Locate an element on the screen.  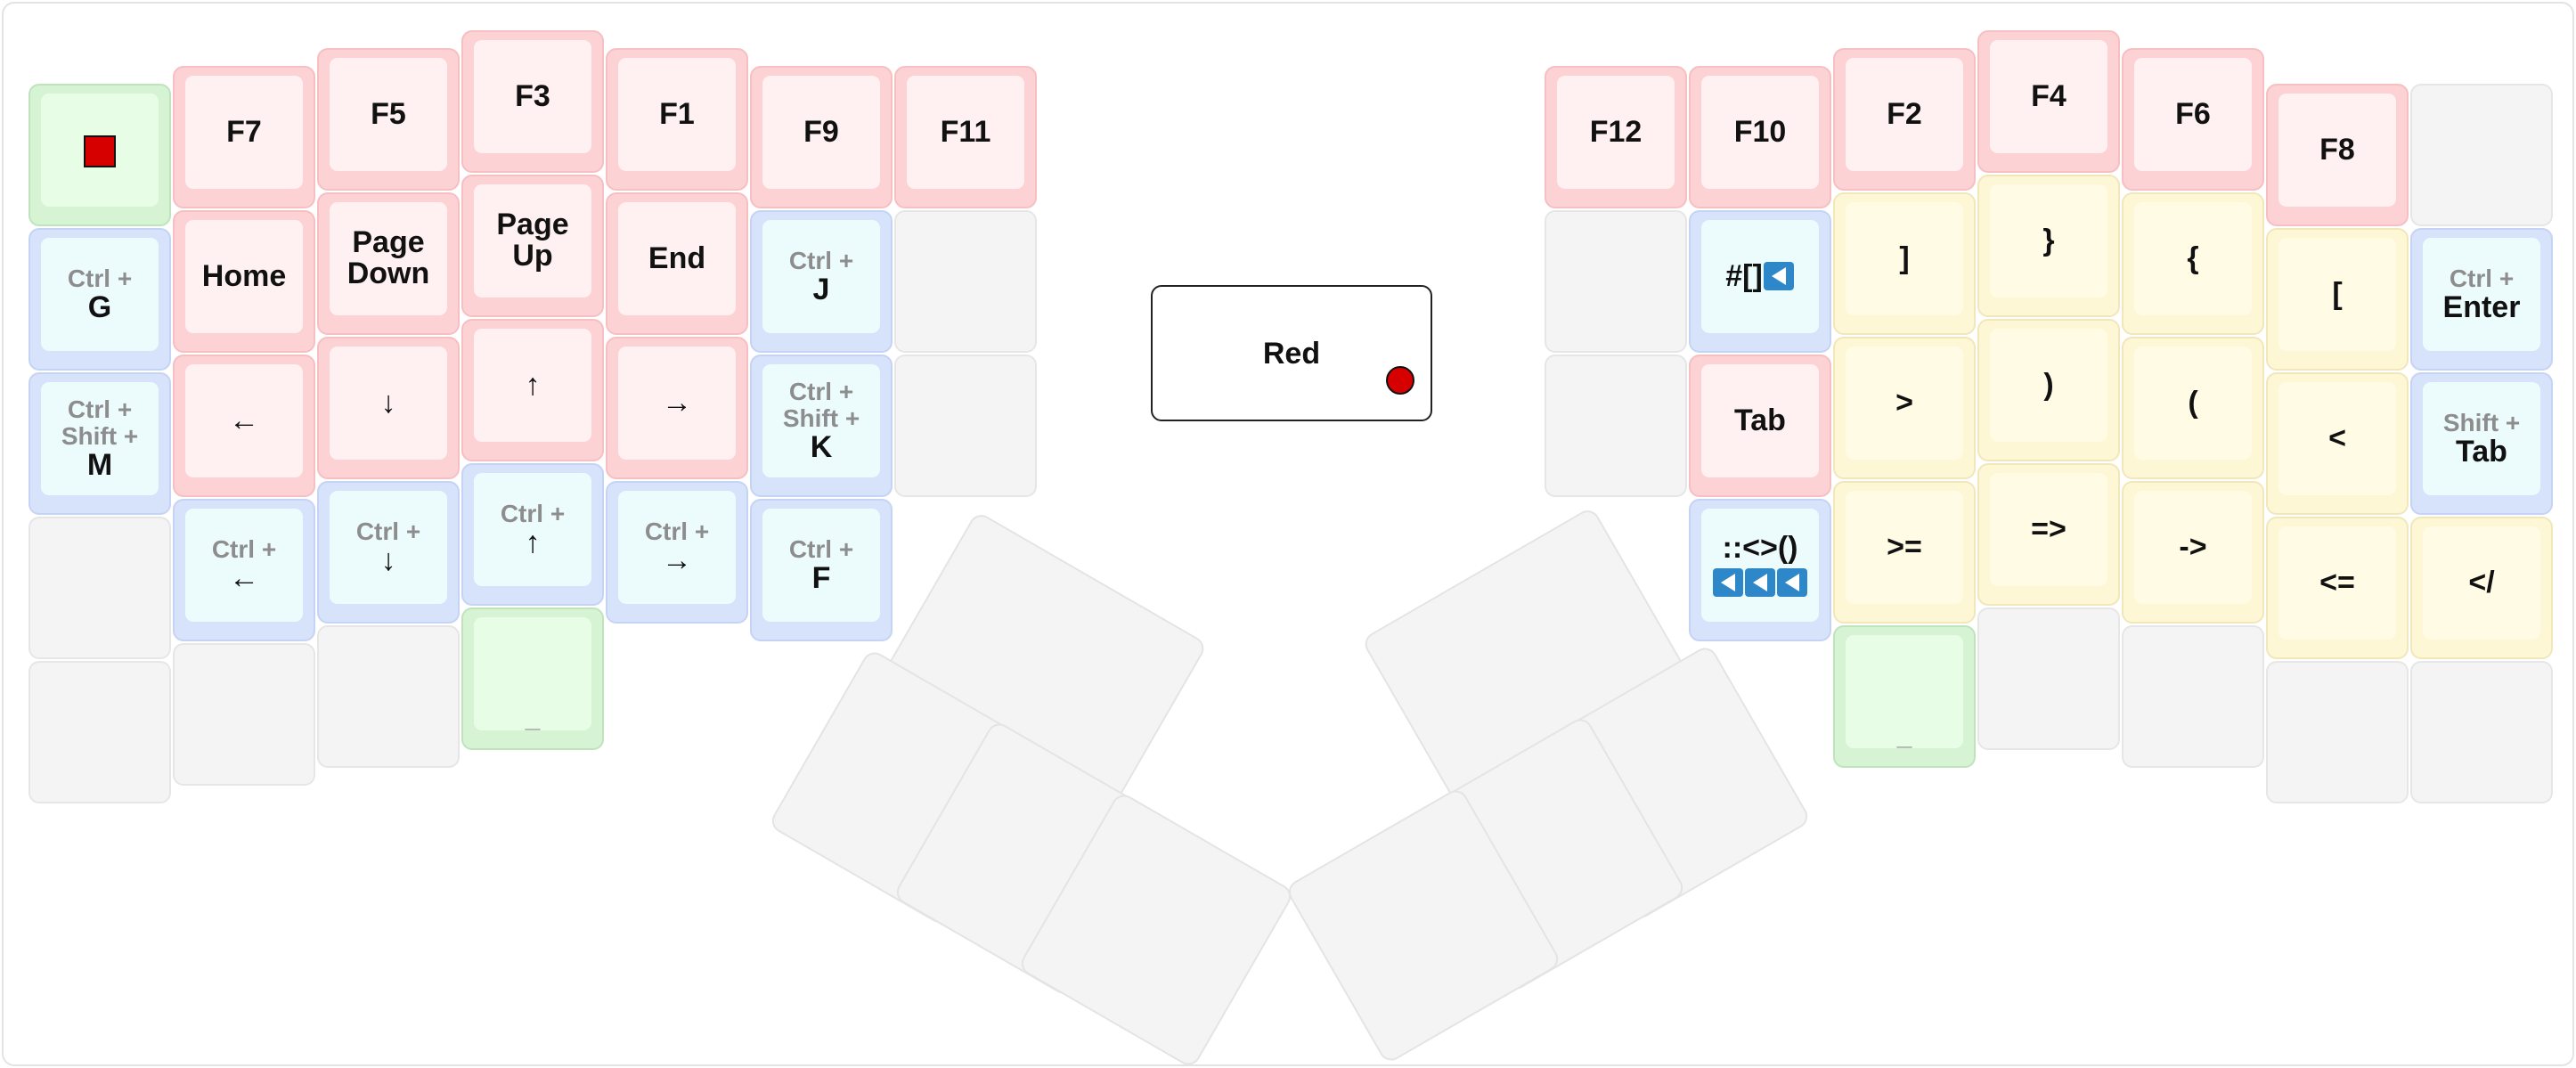
left-key-c3-r3: Ctrl + ↑ is located at coordinates (532, 534).